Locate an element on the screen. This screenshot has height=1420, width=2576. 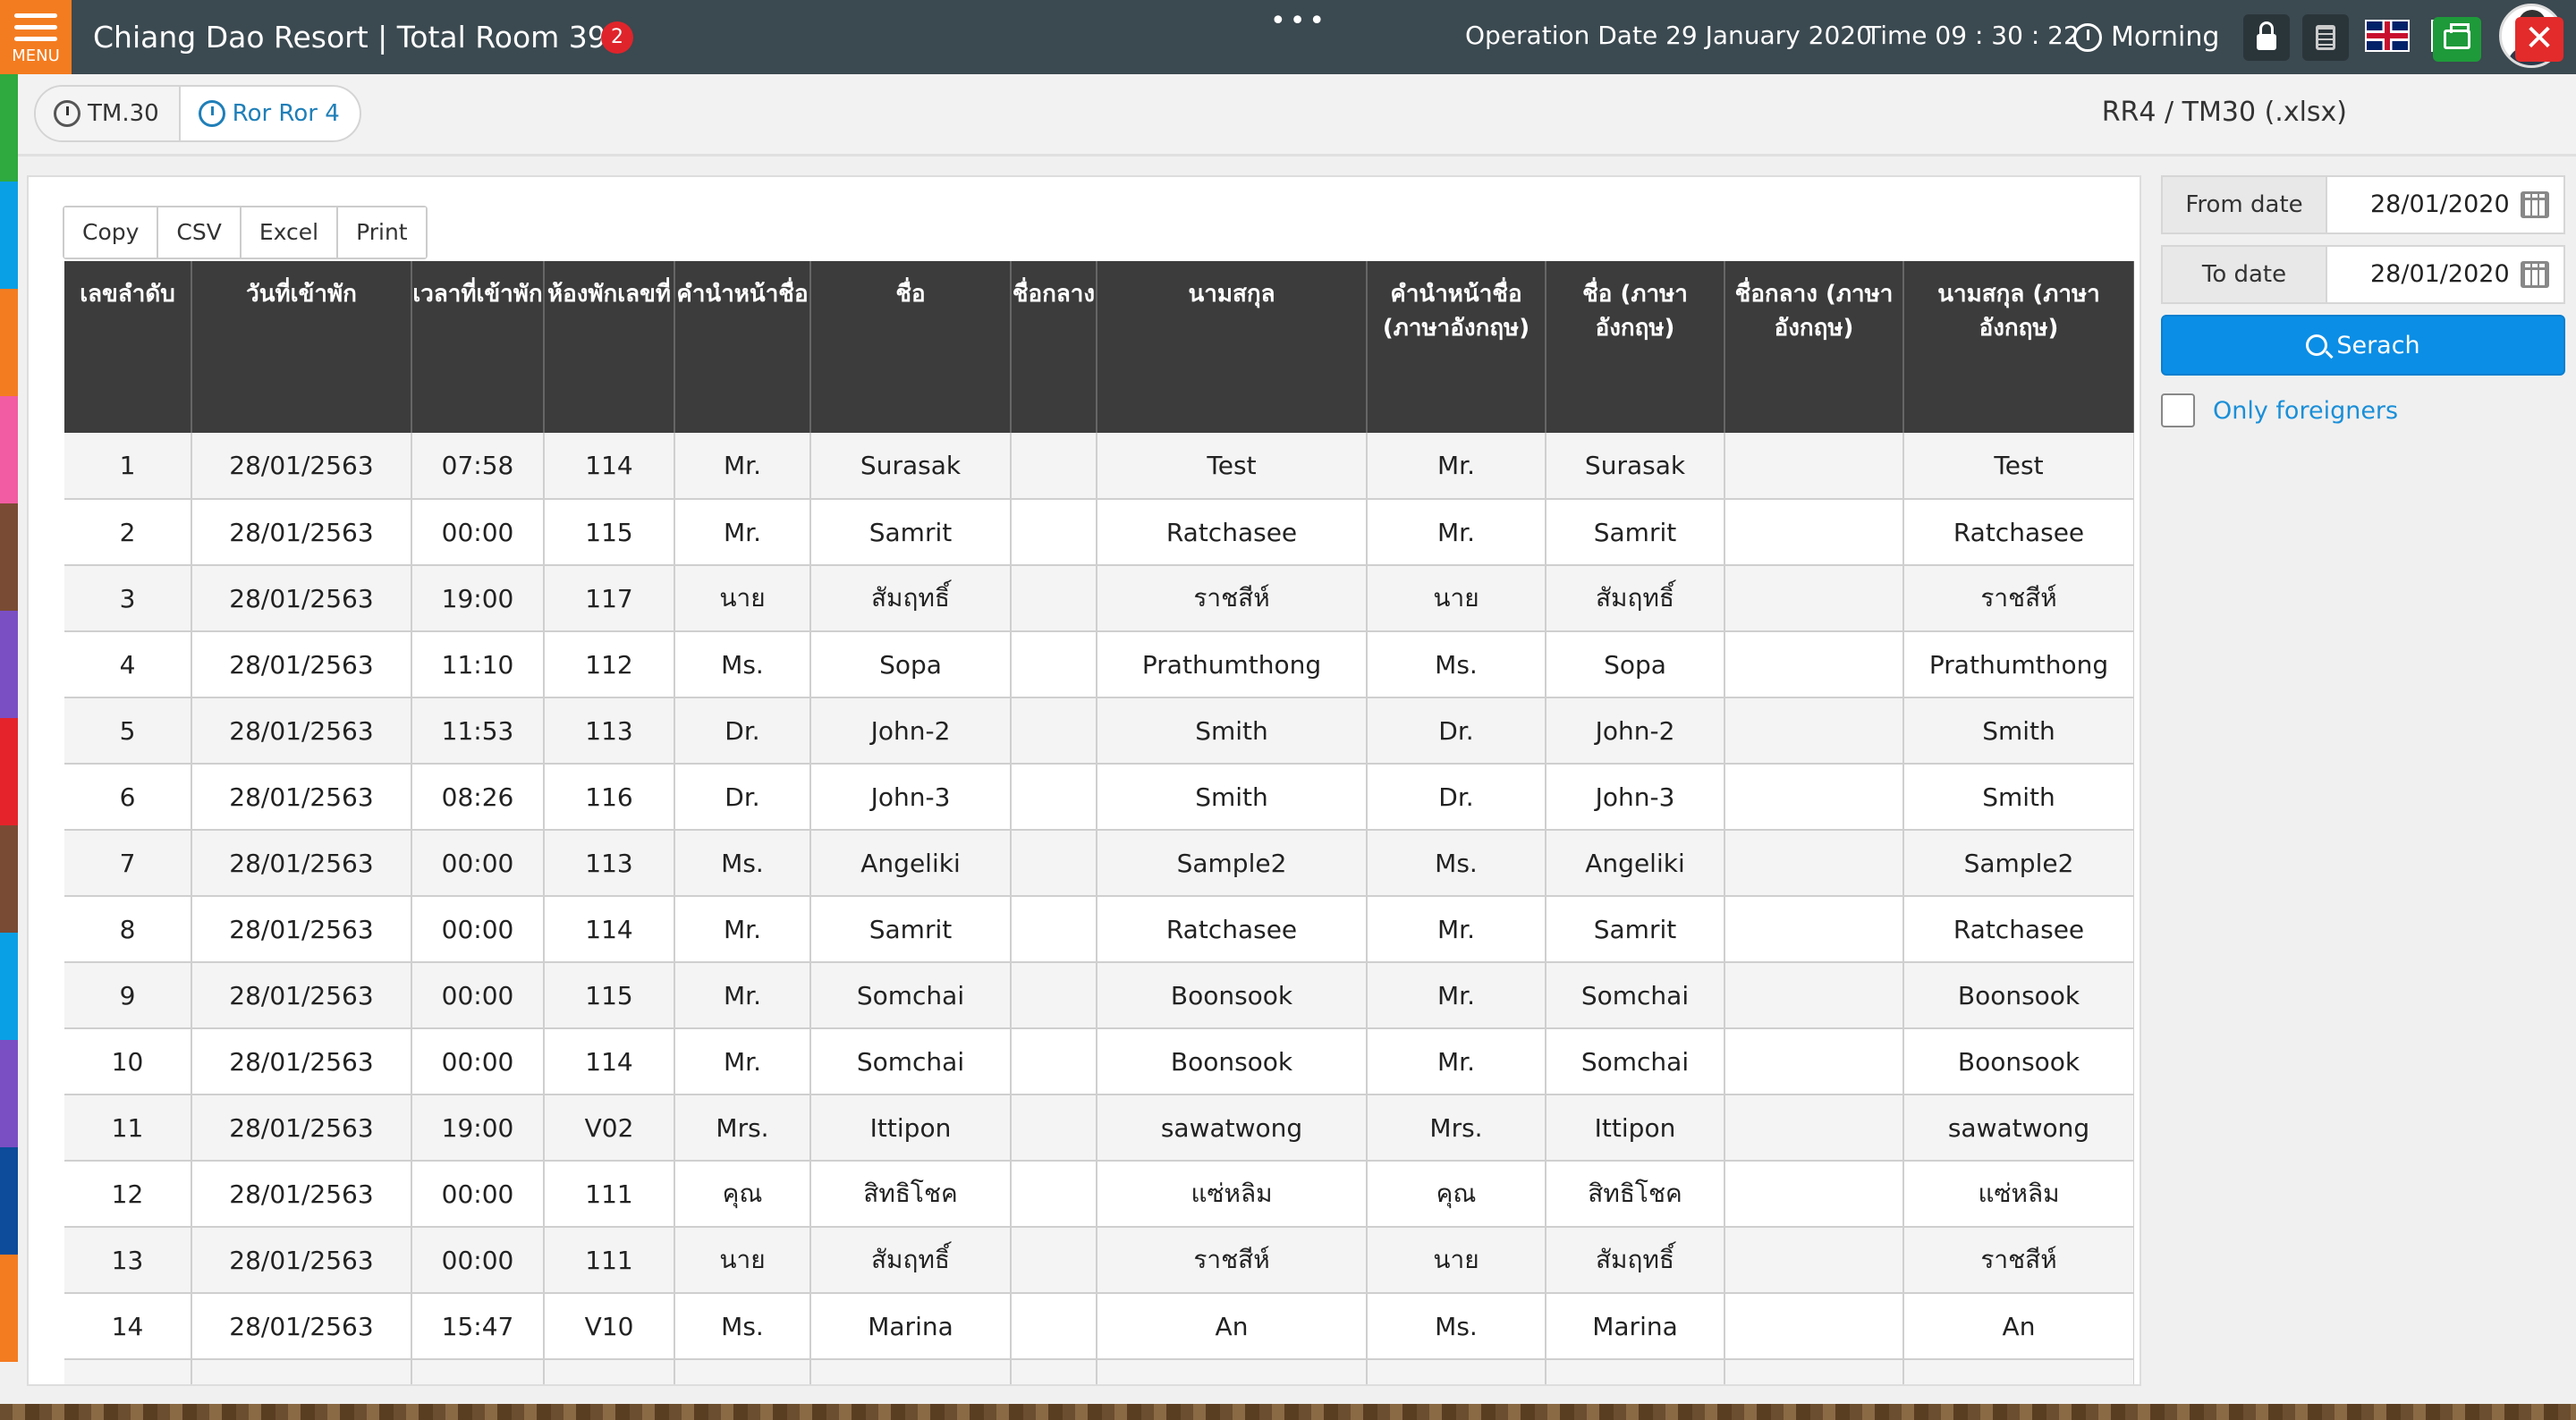
tab-ror-ror-4: Ror Ror 4 is located at coordinates (270, 114).